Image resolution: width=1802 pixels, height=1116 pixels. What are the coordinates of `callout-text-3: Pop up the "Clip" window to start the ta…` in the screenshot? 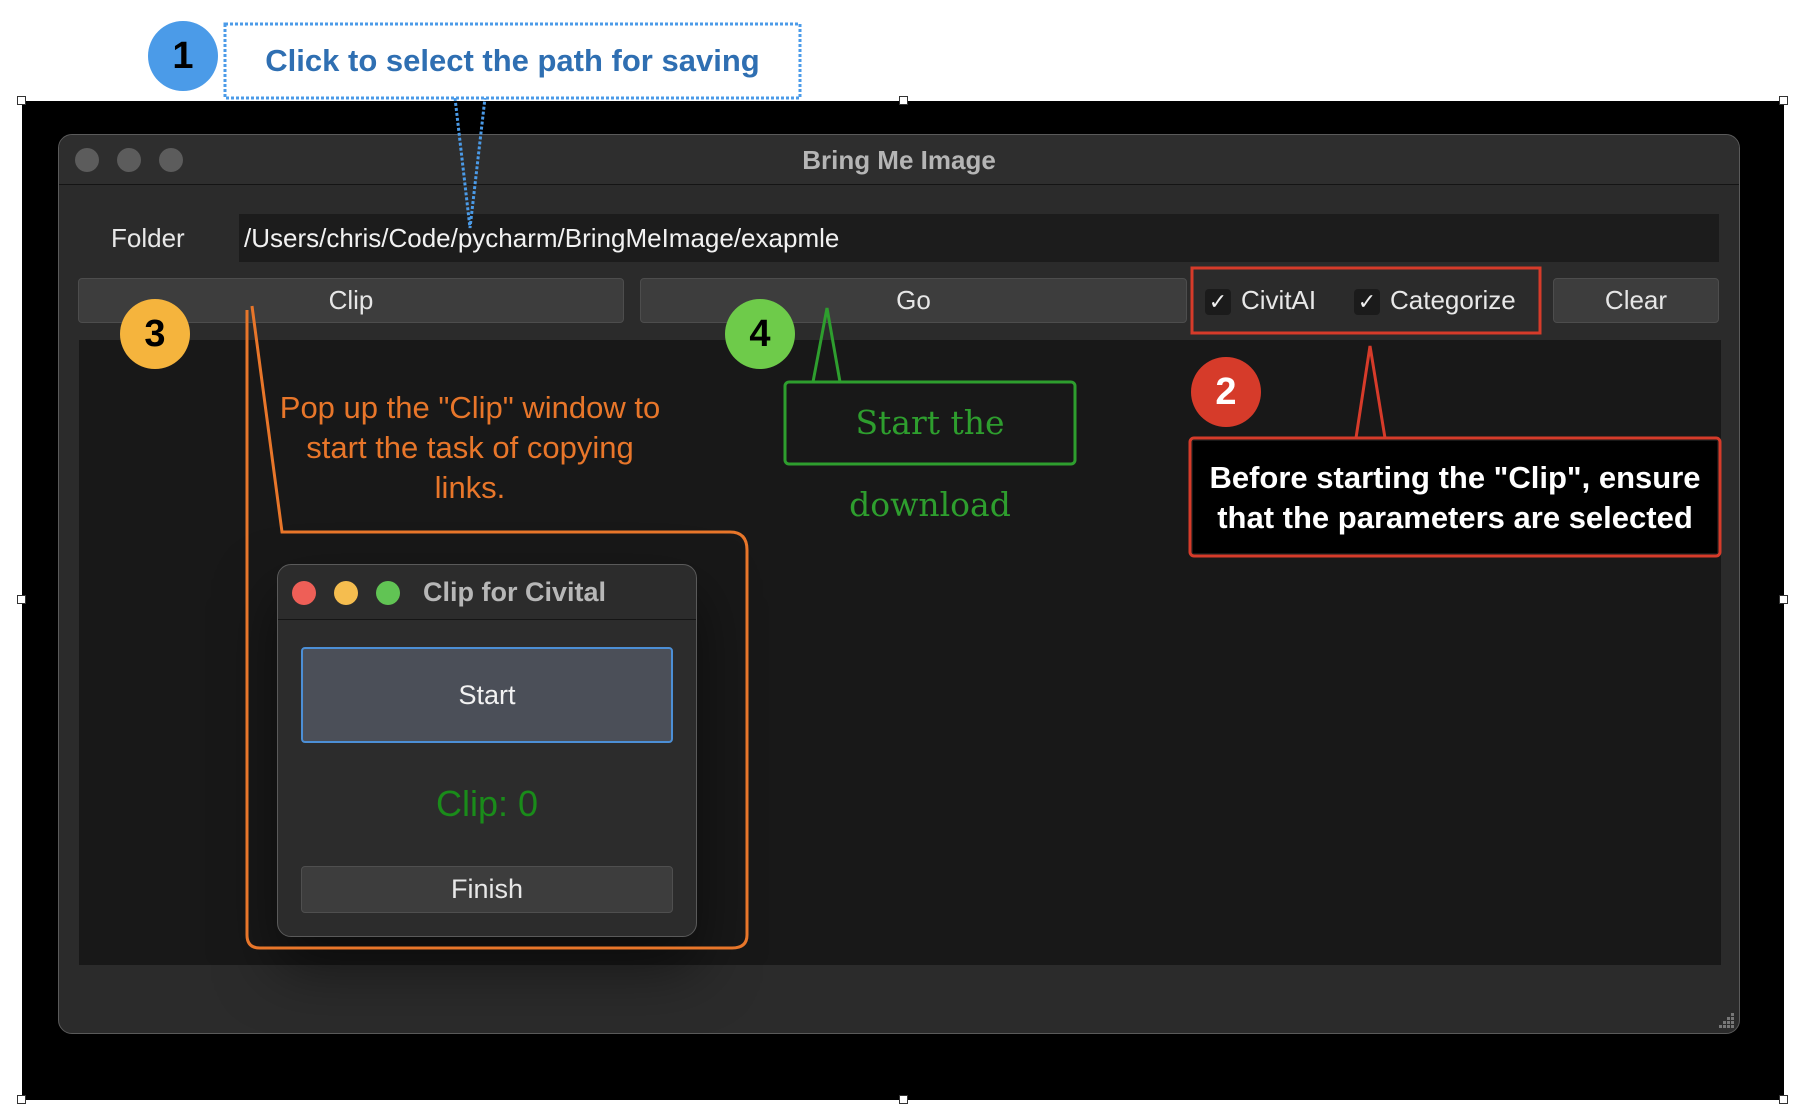 It's located at (470, 447).